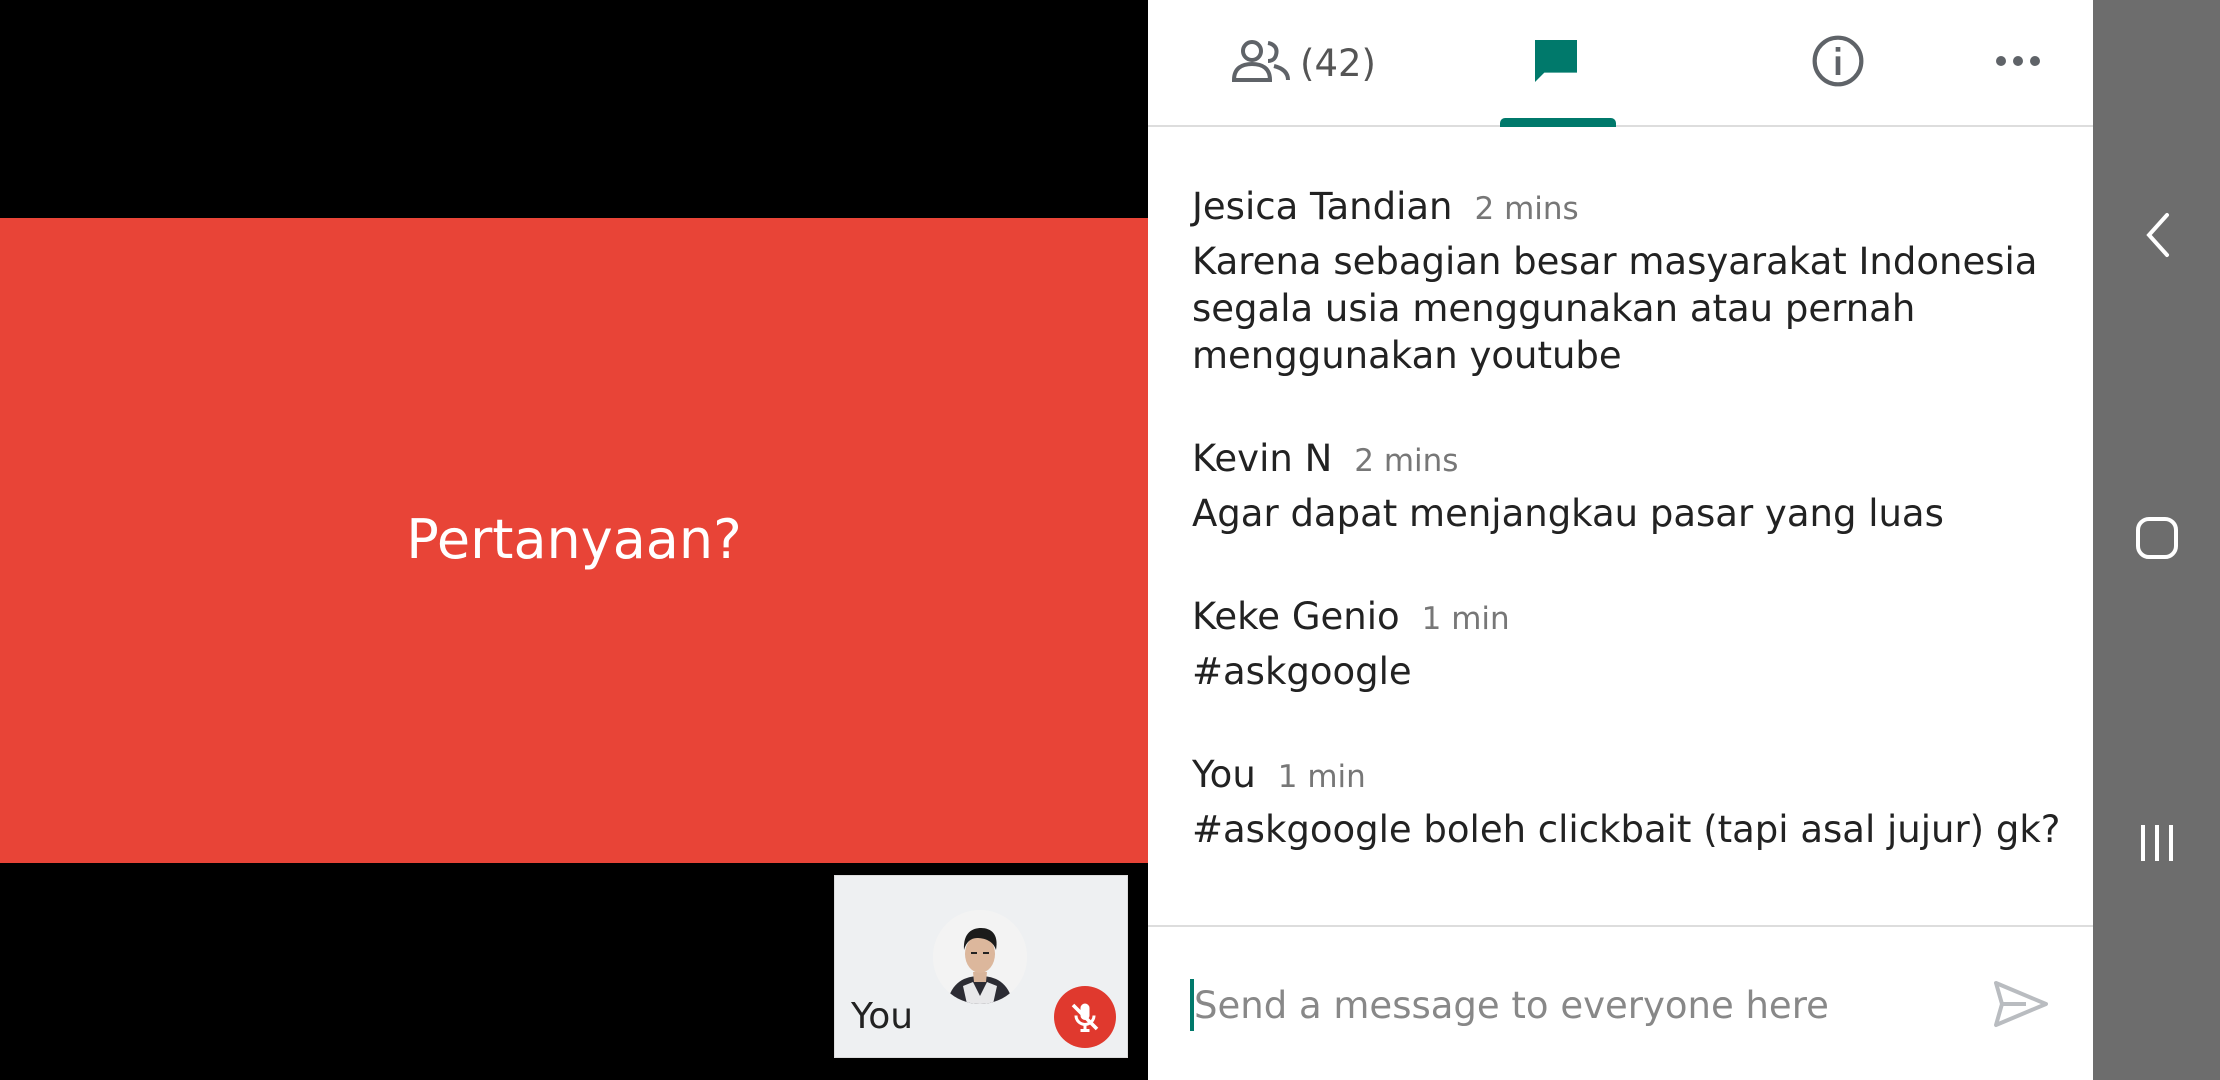  Describe the element at coordinates (1296, 616) in the screenshot. I see `message-sender: Keke Genio` at that location.